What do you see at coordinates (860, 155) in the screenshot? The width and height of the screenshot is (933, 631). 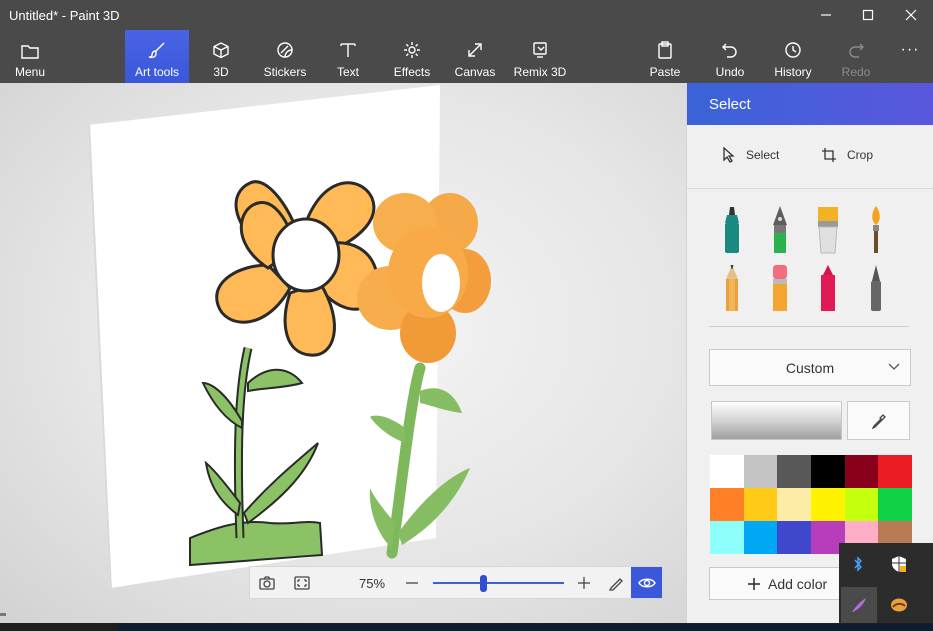 I see `crop-label: Crop` at bounding box center [860, 155].